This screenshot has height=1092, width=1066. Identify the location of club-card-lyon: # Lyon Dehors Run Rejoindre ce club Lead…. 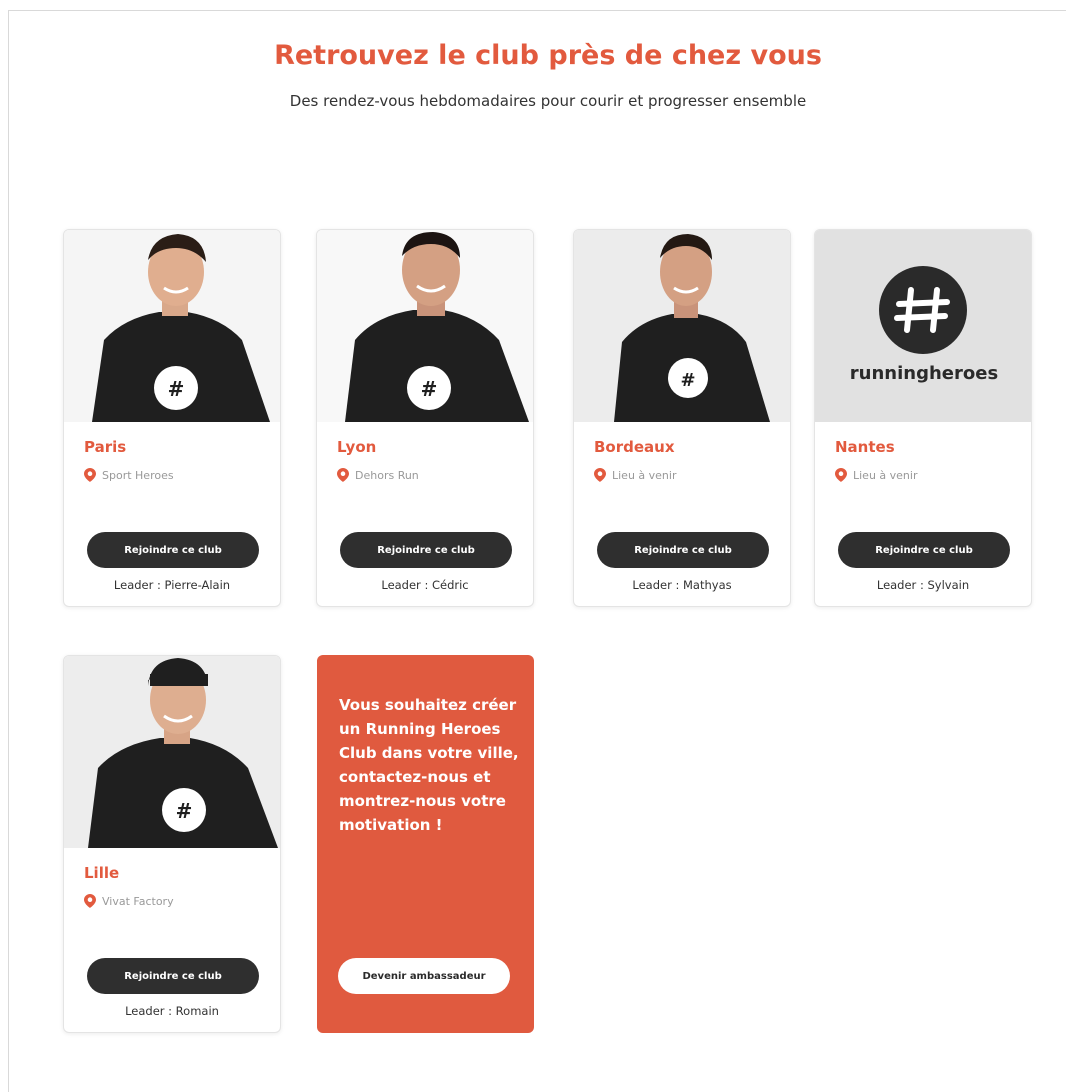
(425, 418).